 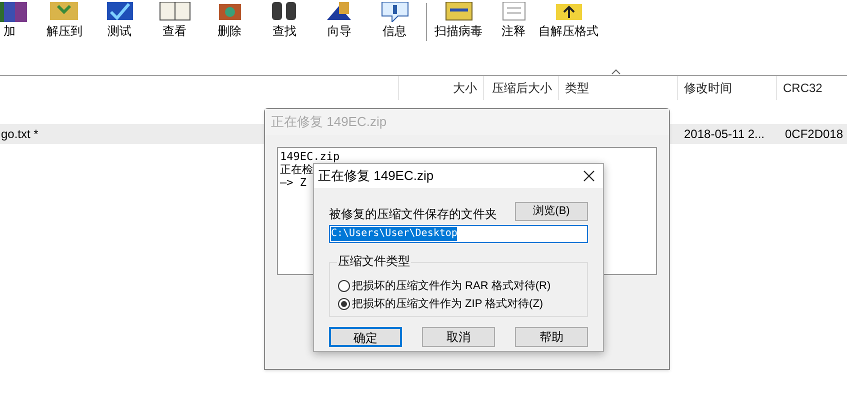 I want to click on log-line: —> Z, so click(x=293, y=182).